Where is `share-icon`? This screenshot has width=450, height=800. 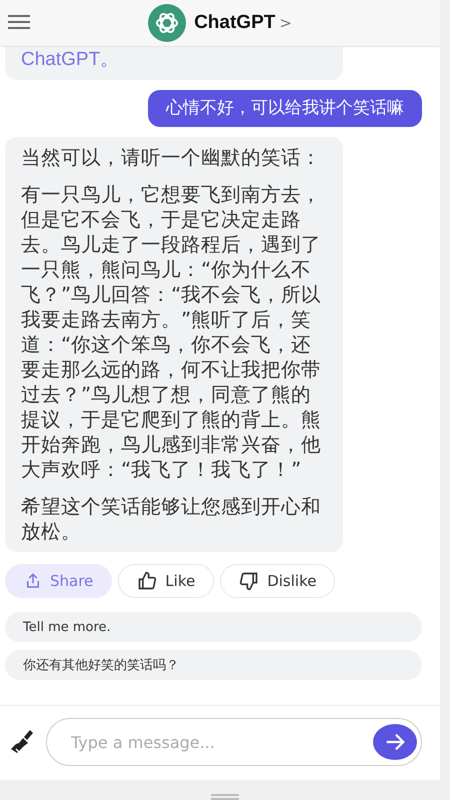 share-icon is located at coordinates (33, 581).